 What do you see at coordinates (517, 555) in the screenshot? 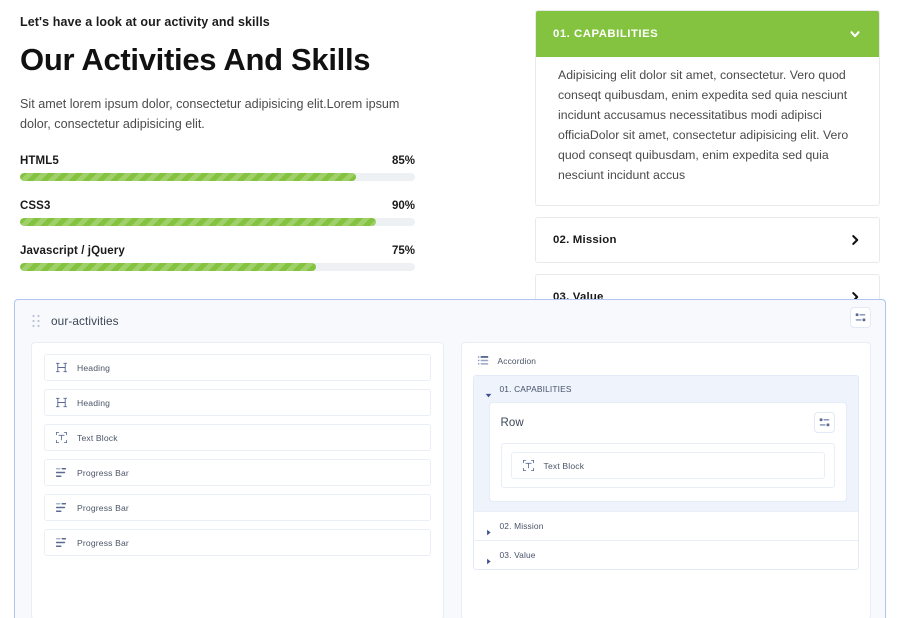
I see `builder-accordion-label: 03. Value` at bounding box center [517, 555].